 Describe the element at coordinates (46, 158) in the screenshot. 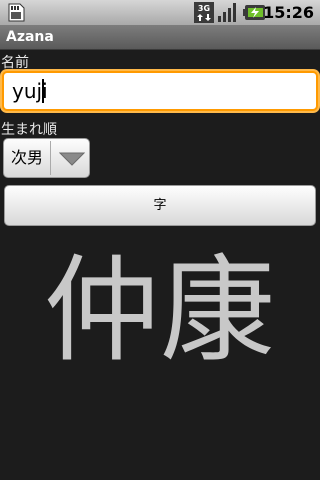

I see `birth-order-spinner: 次男` at that location.